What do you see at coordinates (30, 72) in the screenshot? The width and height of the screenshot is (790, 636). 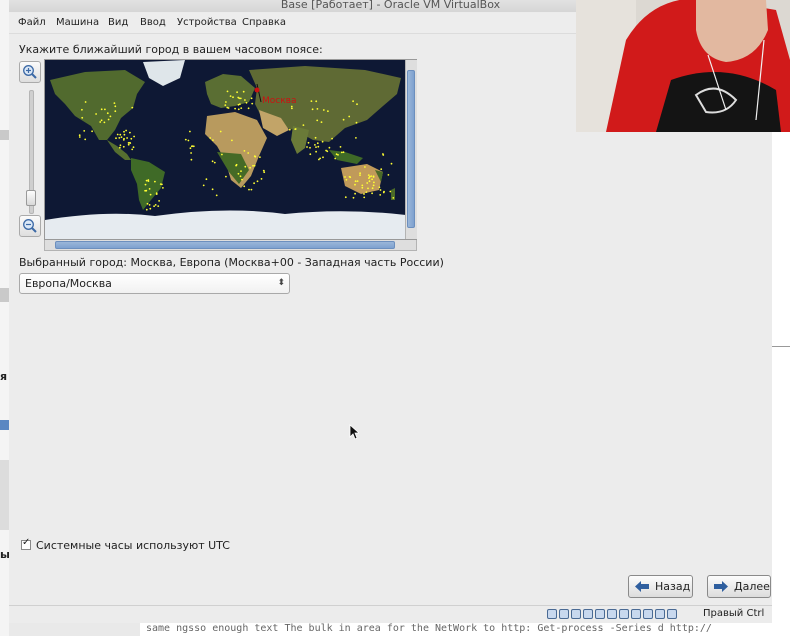 I see `zoom-in-button` at bounding box center [30, 72].